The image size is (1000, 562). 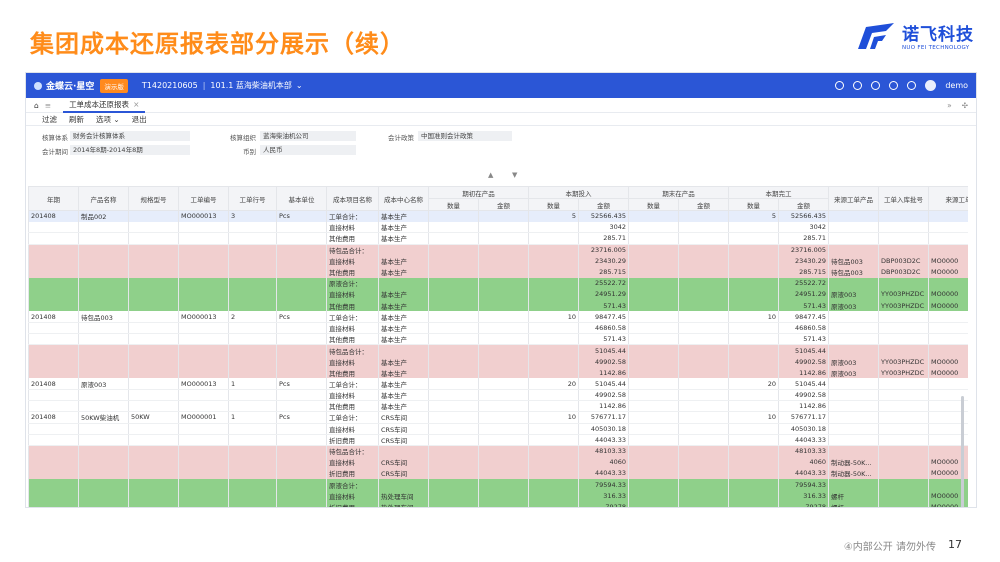 I want to click on header-cell: 成本项目名称, so click(x=352, y=198).